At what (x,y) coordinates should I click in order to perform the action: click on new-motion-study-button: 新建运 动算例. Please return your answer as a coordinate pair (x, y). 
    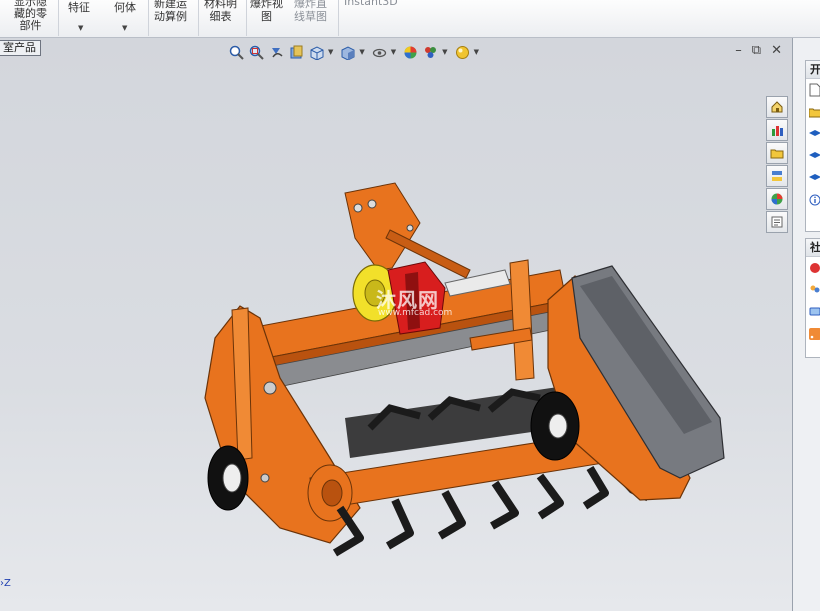
    Looking at the image, I should click on (170, 11).